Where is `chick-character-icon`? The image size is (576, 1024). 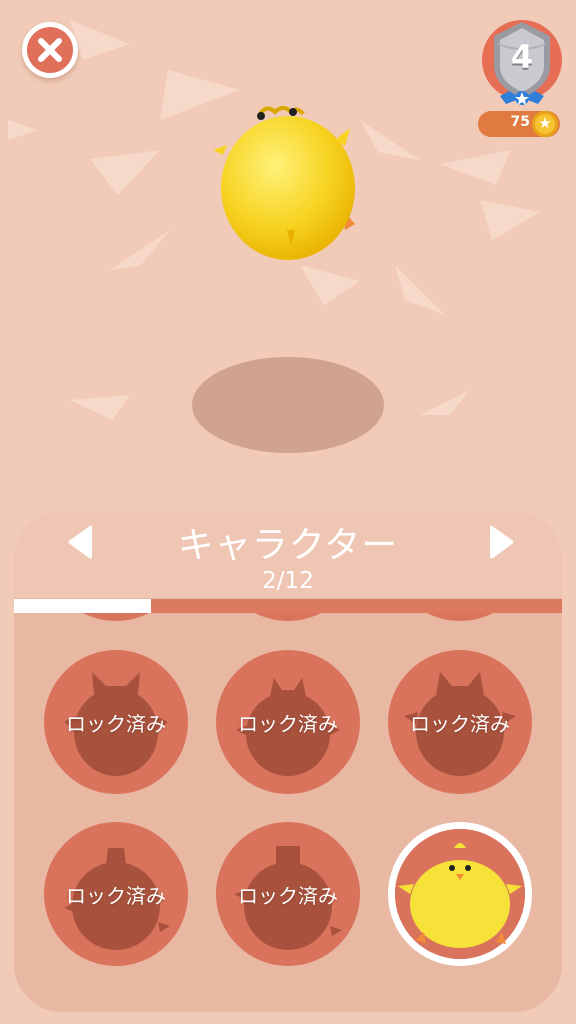
chick-character-icon is located at coordinates (460, 894).